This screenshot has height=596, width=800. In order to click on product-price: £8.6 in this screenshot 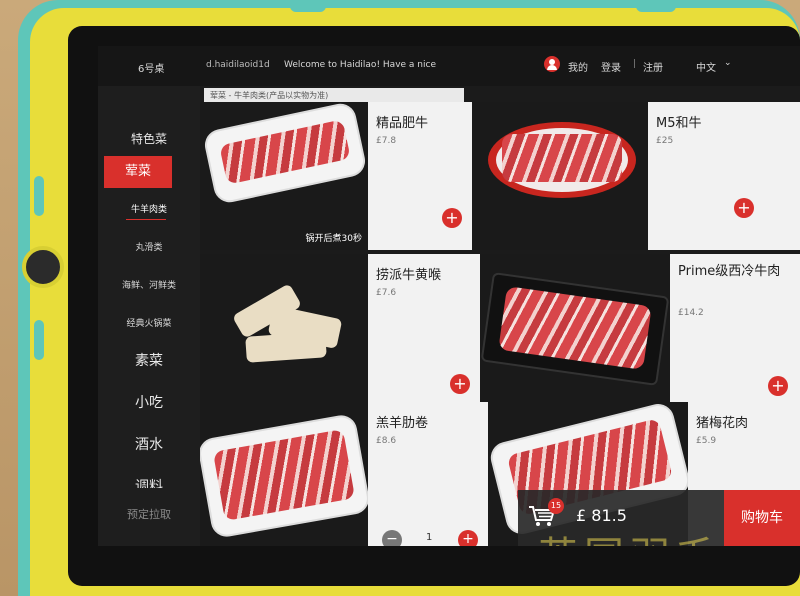, I will do `click(386, 441)`.